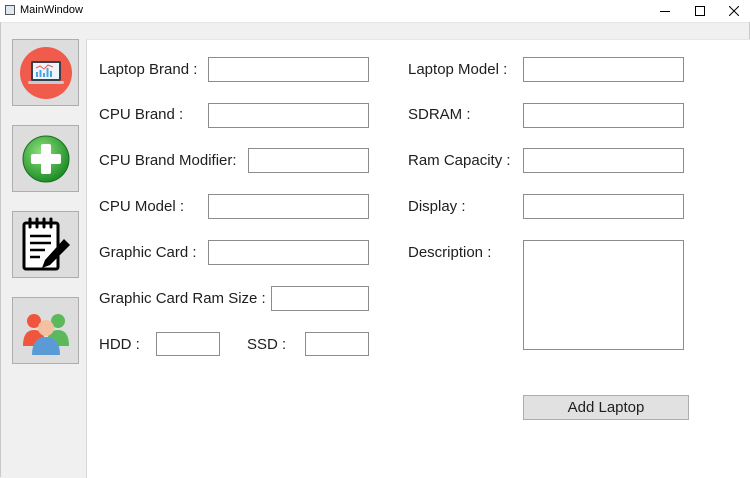  Describe the element at coordinates (308, 160) in the screenshot. I see `cpu-brand-modifier-input` at that location.